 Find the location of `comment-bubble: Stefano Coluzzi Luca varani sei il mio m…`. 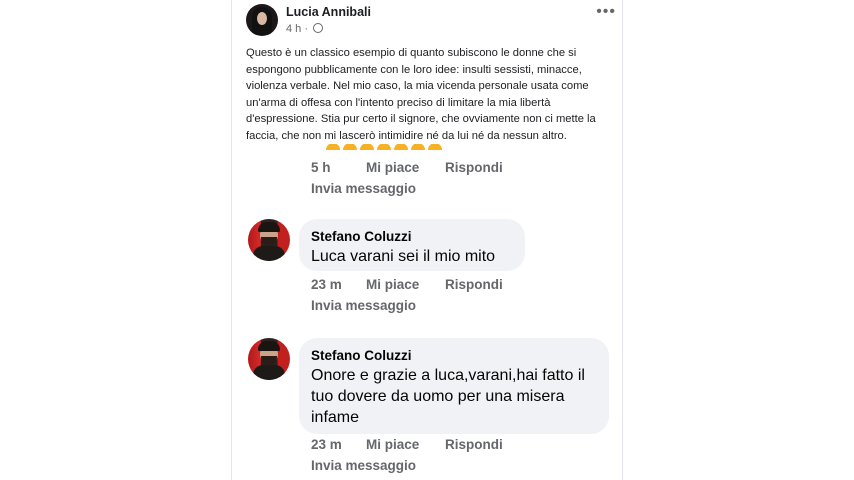

comment-bubble: Stefano Coluzzi Luca varani sei il mio m… is located at coordinates (412, 245).